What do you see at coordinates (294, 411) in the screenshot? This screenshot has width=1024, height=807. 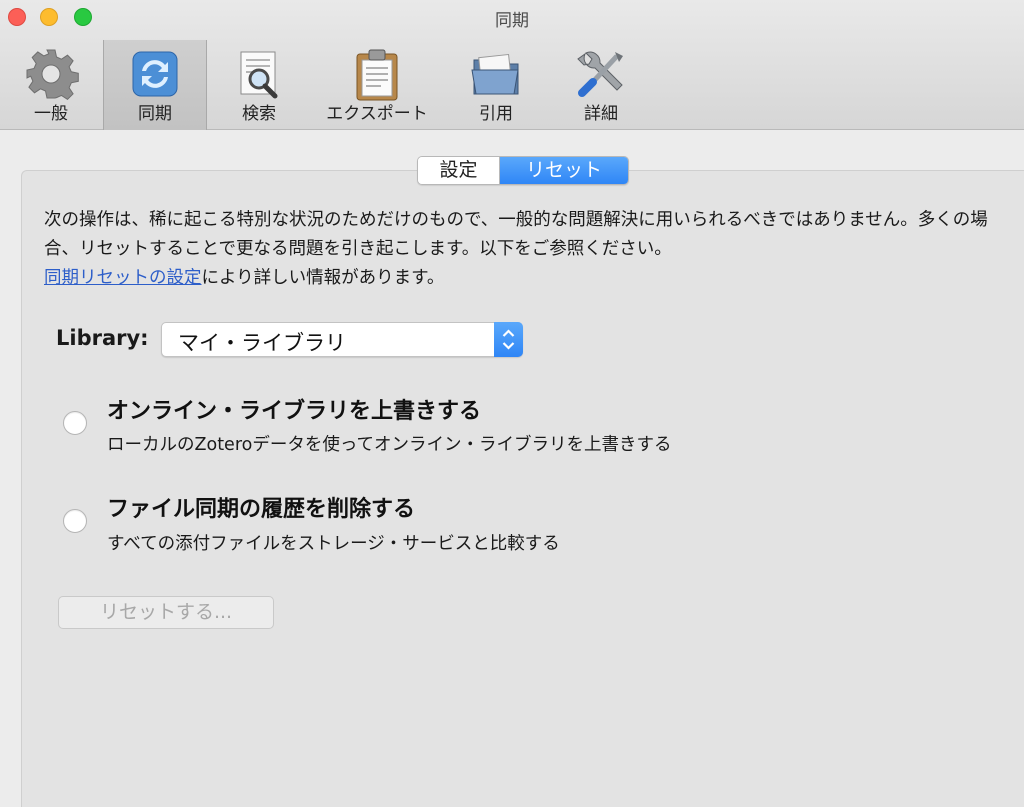 I see `overwrite-online-library-title: オンライン・ライブラリを上書きする` at bounding box center [294, 411].